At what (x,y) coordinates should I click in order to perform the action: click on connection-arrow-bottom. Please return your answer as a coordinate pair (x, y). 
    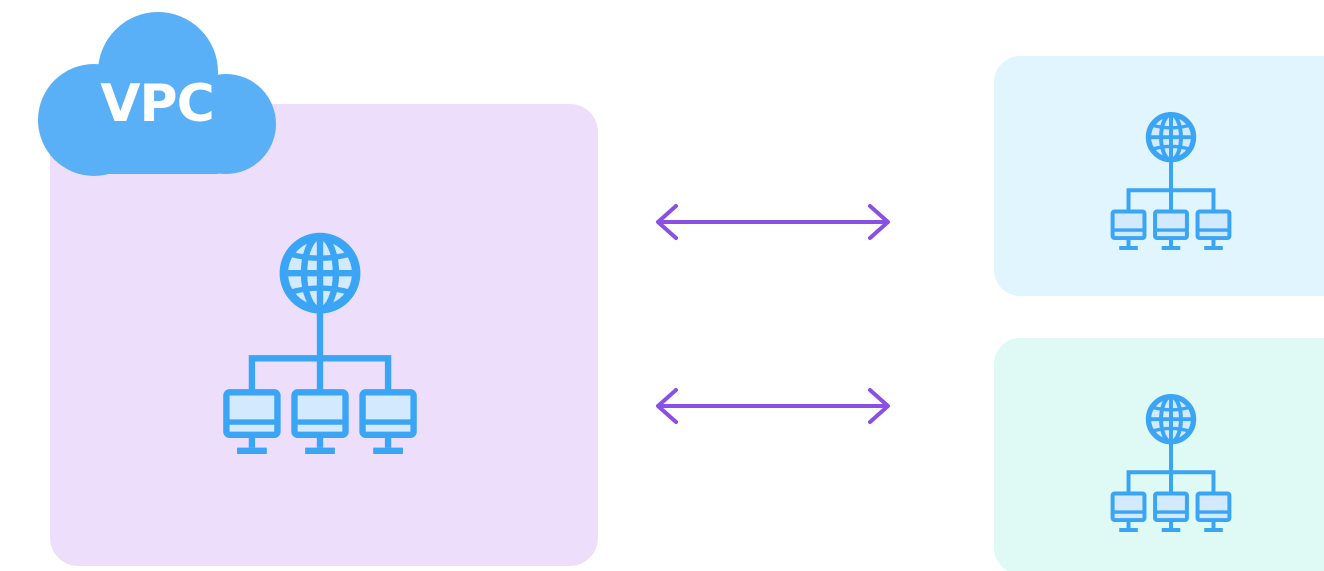
    Looking at the image, I should click on (773, 406).